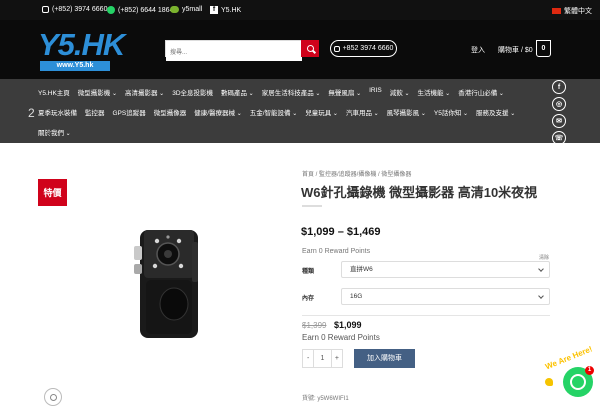 The height and width of the screenshot is (406, 600). I want to click on nav-item: 生活機能, so click(433, 92).